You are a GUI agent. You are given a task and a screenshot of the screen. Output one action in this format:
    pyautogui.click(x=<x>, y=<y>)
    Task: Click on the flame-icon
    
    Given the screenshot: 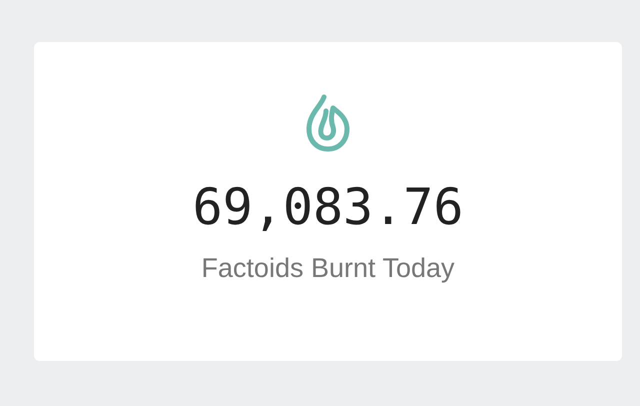 What is the action you would take?
    pyautogui.click(x=328, y=123)
    